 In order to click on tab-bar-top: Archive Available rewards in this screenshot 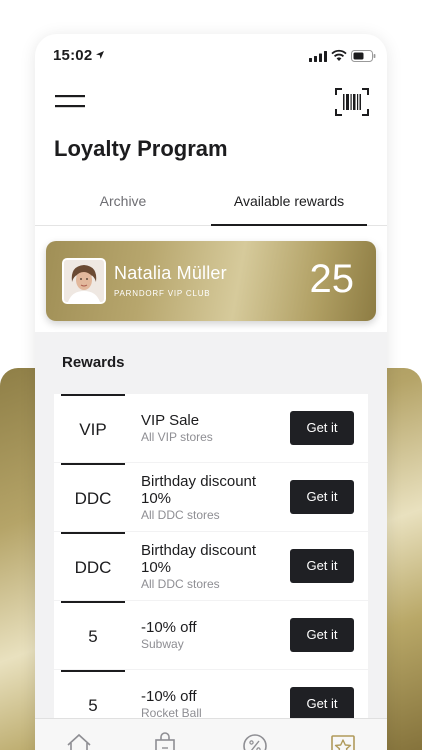, I will do `click(211, 206)`.